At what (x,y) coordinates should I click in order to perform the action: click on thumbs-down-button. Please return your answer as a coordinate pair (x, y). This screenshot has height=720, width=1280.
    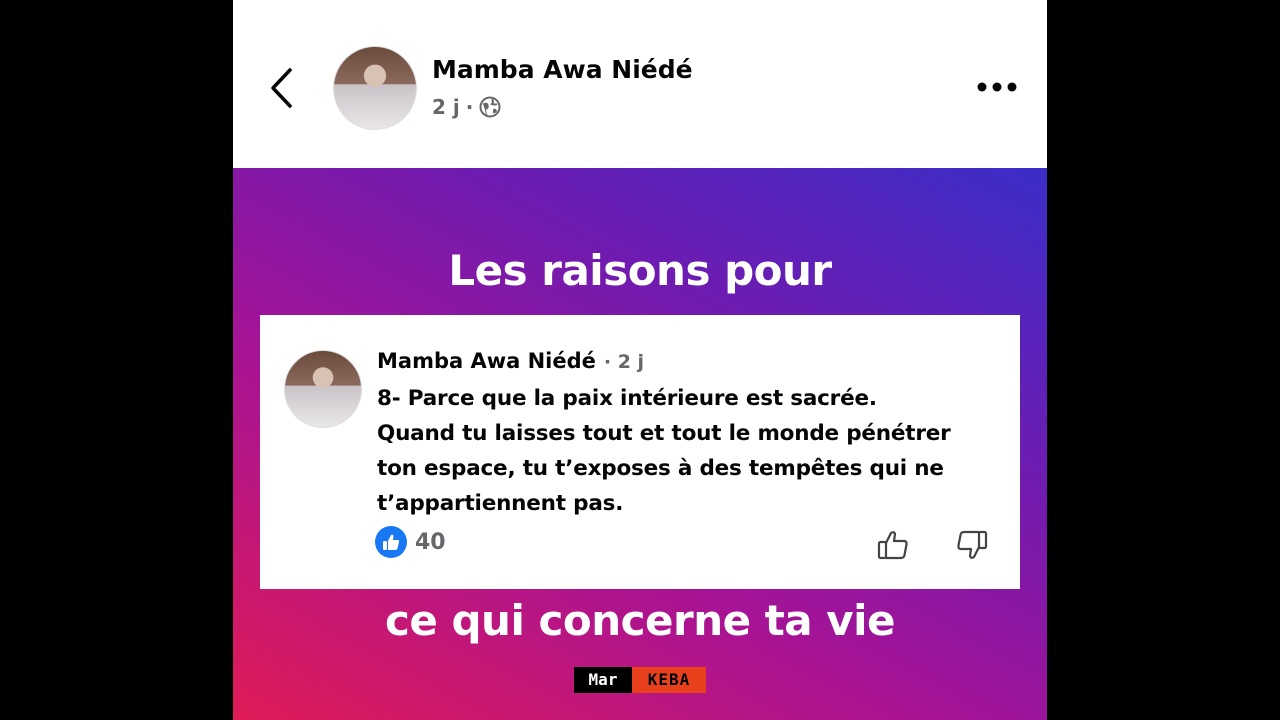
    Looking at the image, I should click on (972, 545).